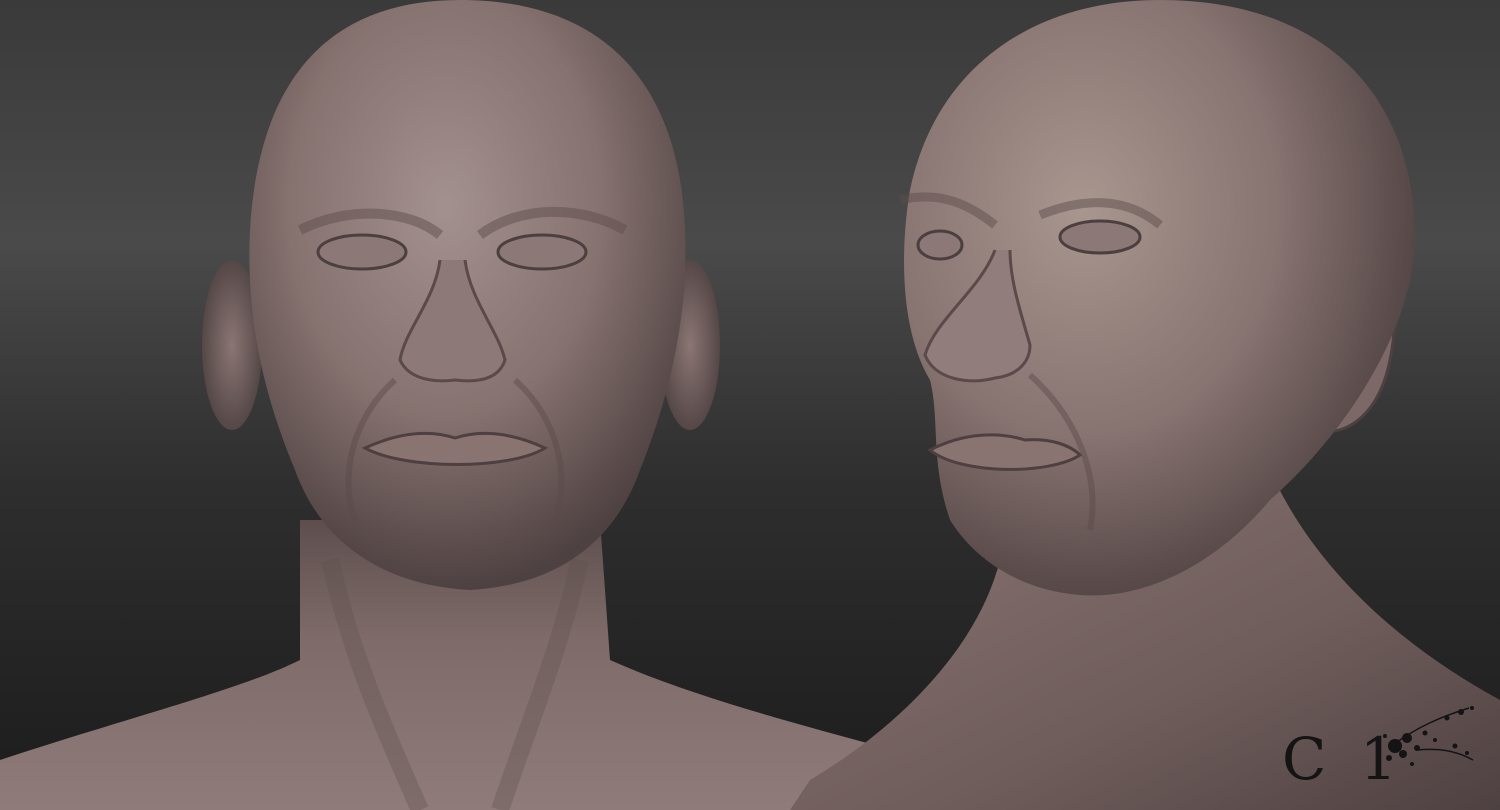 The width and height of the screenshot is (1500, 810). Describe the element at coordinates (940, 245) in the screenshot. I see `quarter-eye-far` at that location.